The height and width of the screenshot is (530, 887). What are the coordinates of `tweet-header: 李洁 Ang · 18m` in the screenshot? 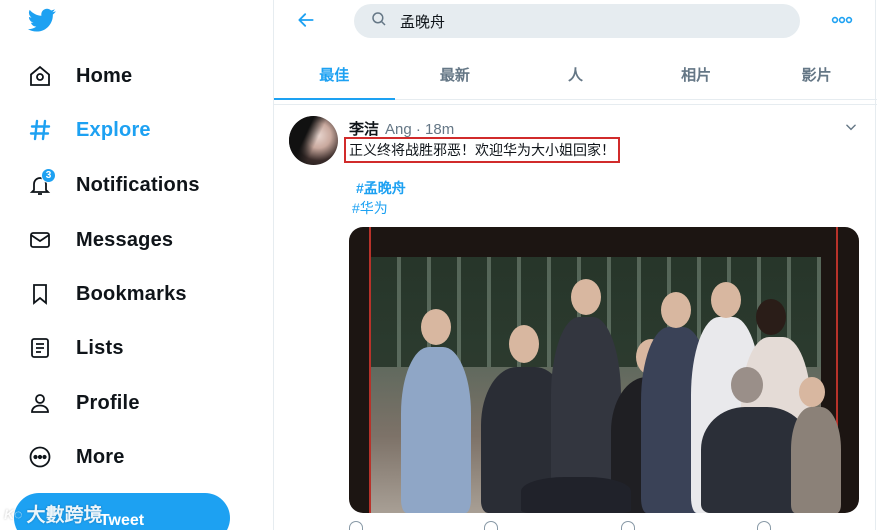 It's located at (401, 128).